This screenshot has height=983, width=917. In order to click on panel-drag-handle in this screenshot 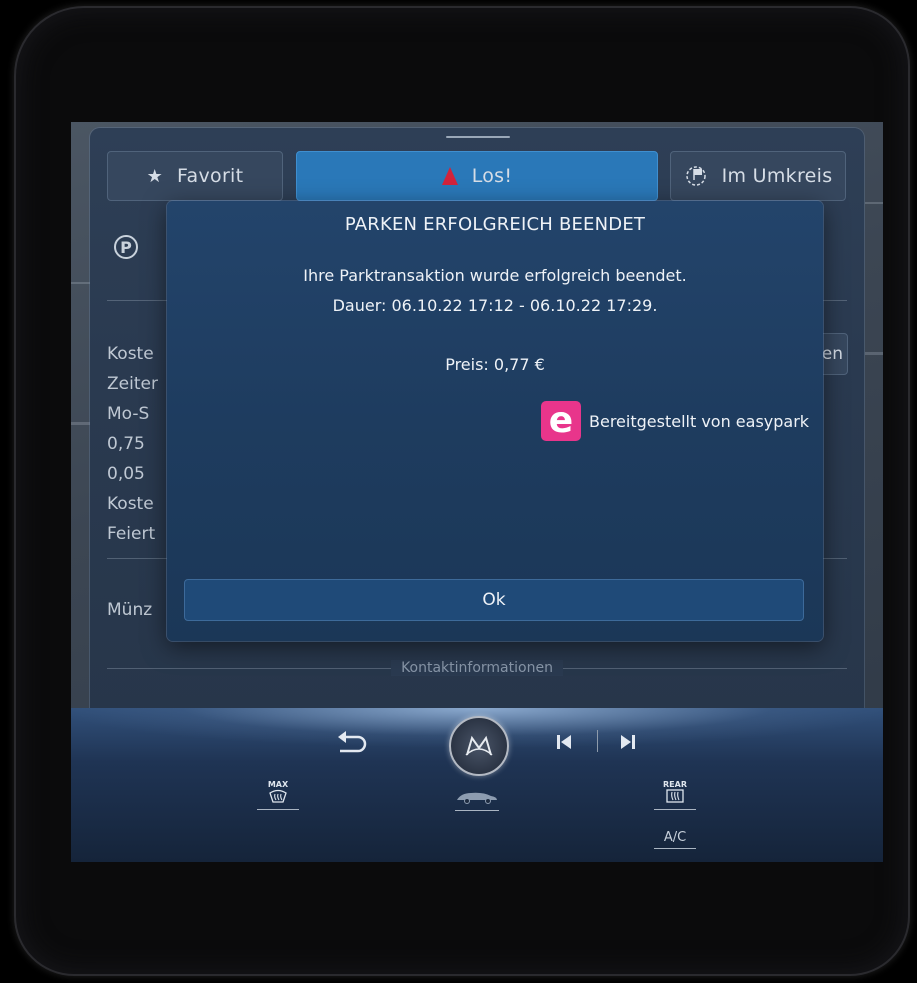, I will do `click(478, 137)`.